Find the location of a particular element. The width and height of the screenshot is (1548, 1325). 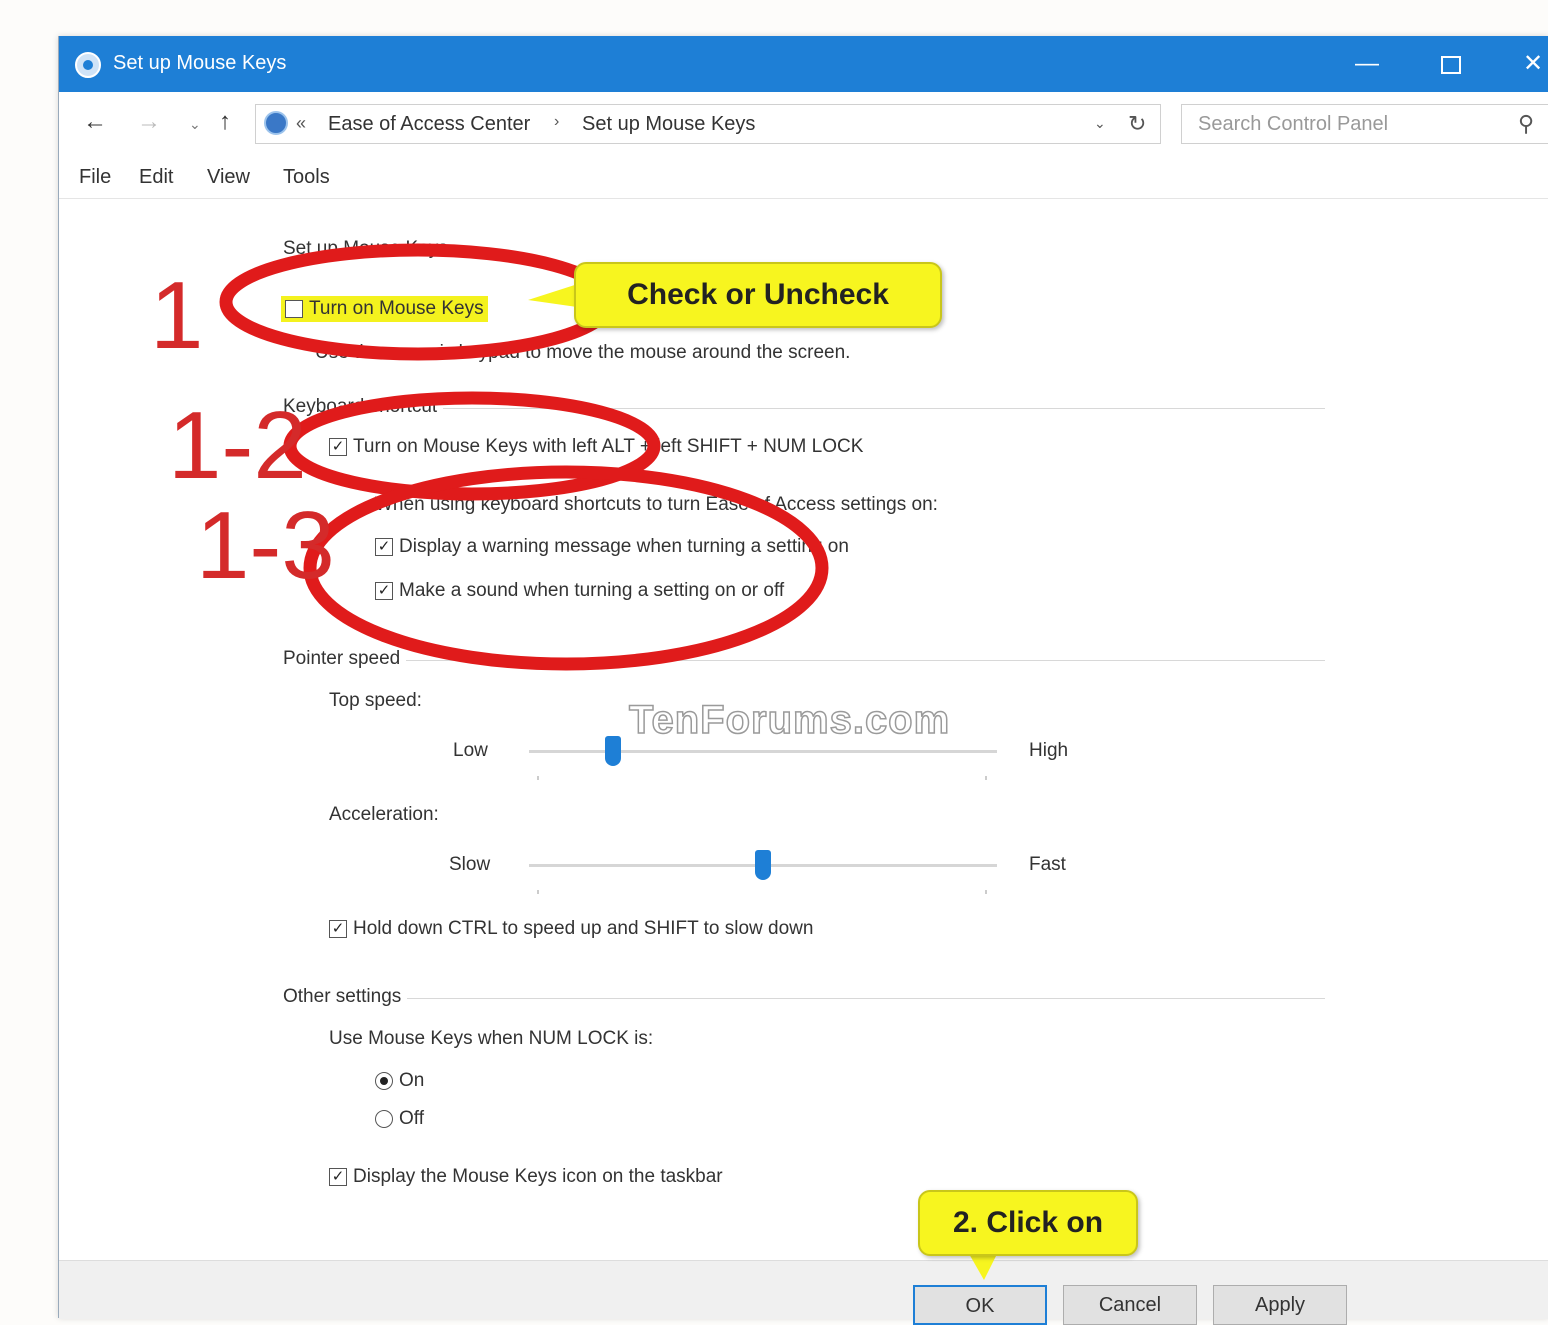

cancel-button: Cancel is located at coordinates (1130, 1305).